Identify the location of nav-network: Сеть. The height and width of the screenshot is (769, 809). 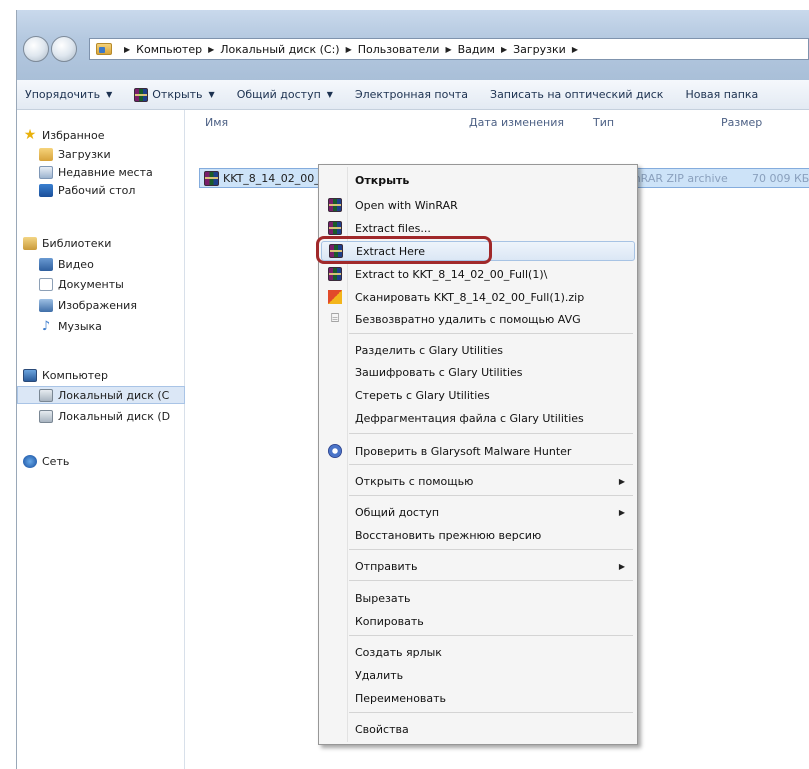
(46, 461).